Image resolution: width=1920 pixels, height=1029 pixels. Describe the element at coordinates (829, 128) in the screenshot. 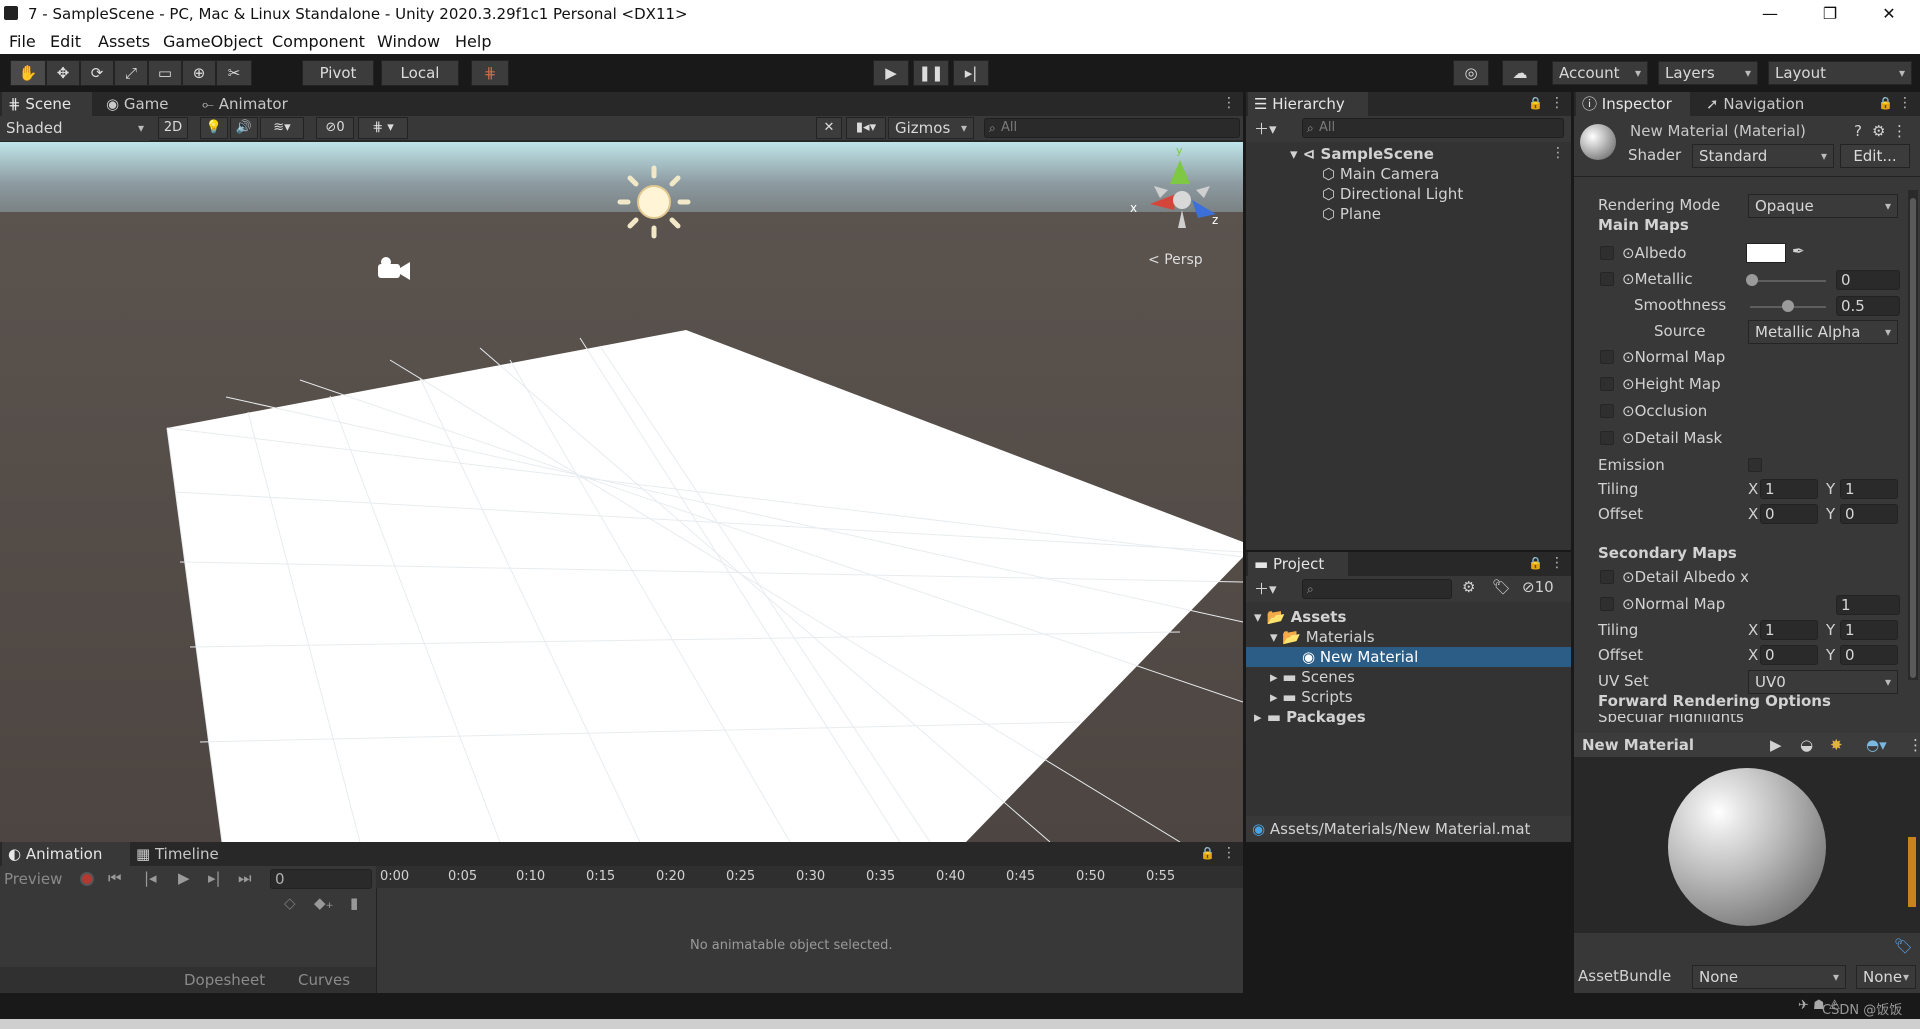

I see `tools-icon: ✕` at that location.